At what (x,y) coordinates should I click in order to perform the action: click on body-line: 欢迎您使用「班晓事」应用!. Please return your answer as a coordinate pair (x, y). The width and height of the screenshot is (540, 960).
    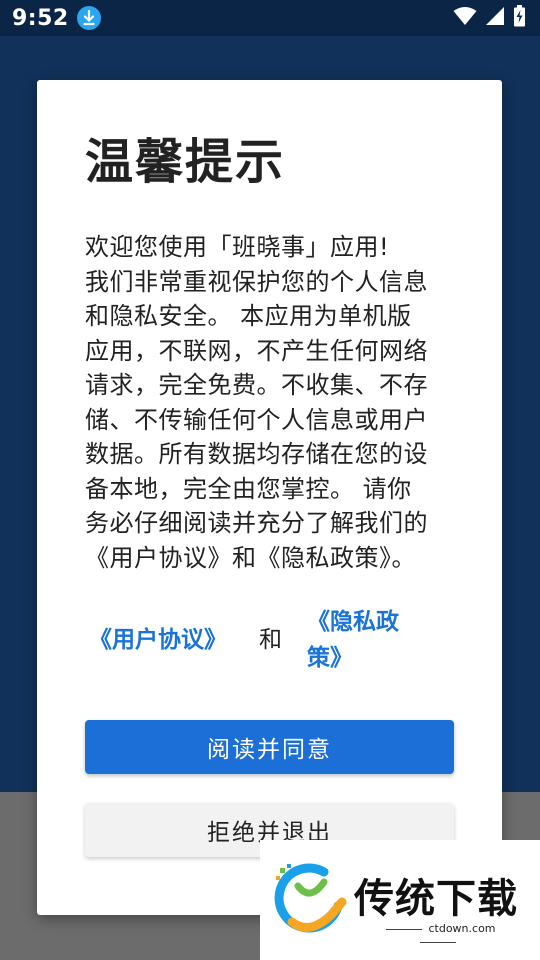
    Looking at the image, I should click on (237, 247).